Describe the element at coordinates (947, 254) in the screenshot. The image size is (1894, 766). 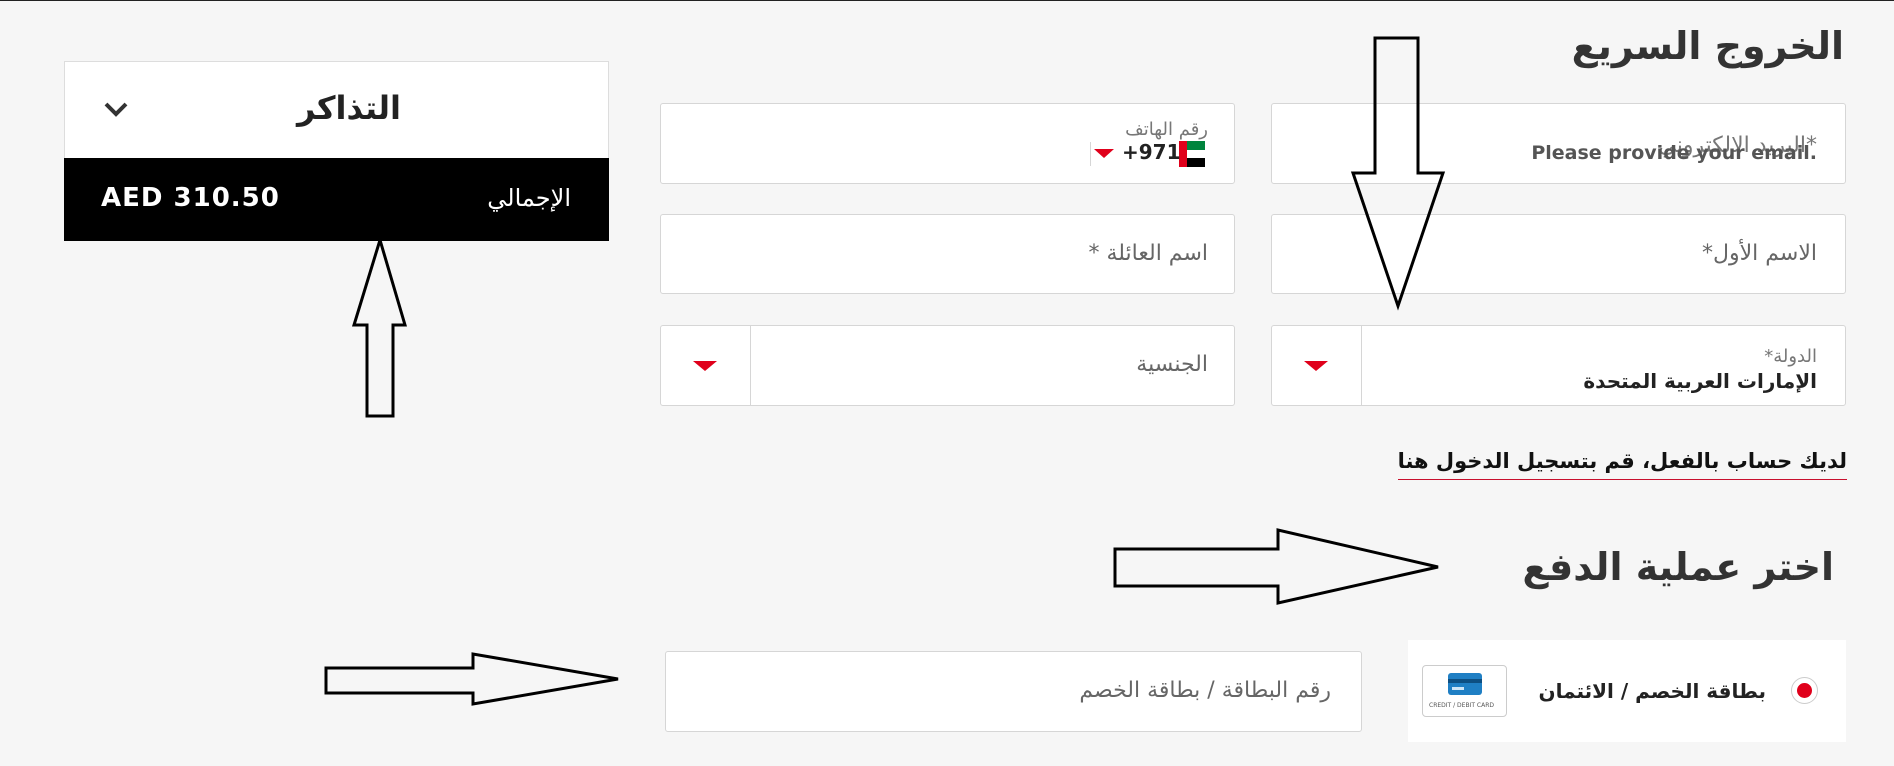
I see `last-name-field: اسم العائلة *` at that location.